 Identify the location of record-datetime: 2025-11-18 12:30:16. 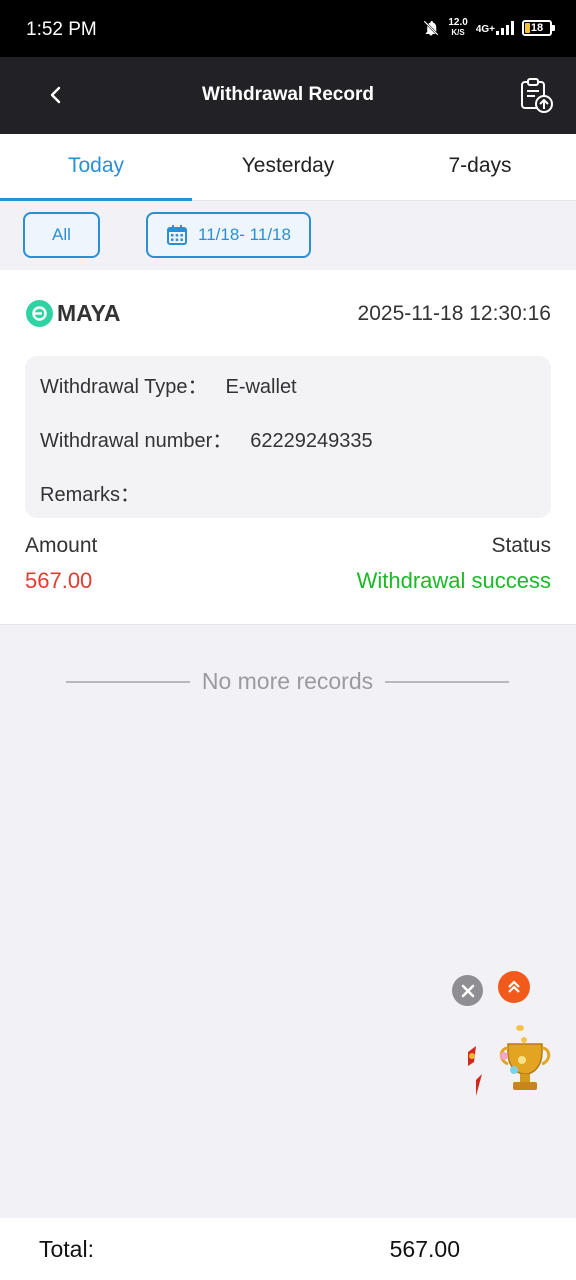
(454, 313).